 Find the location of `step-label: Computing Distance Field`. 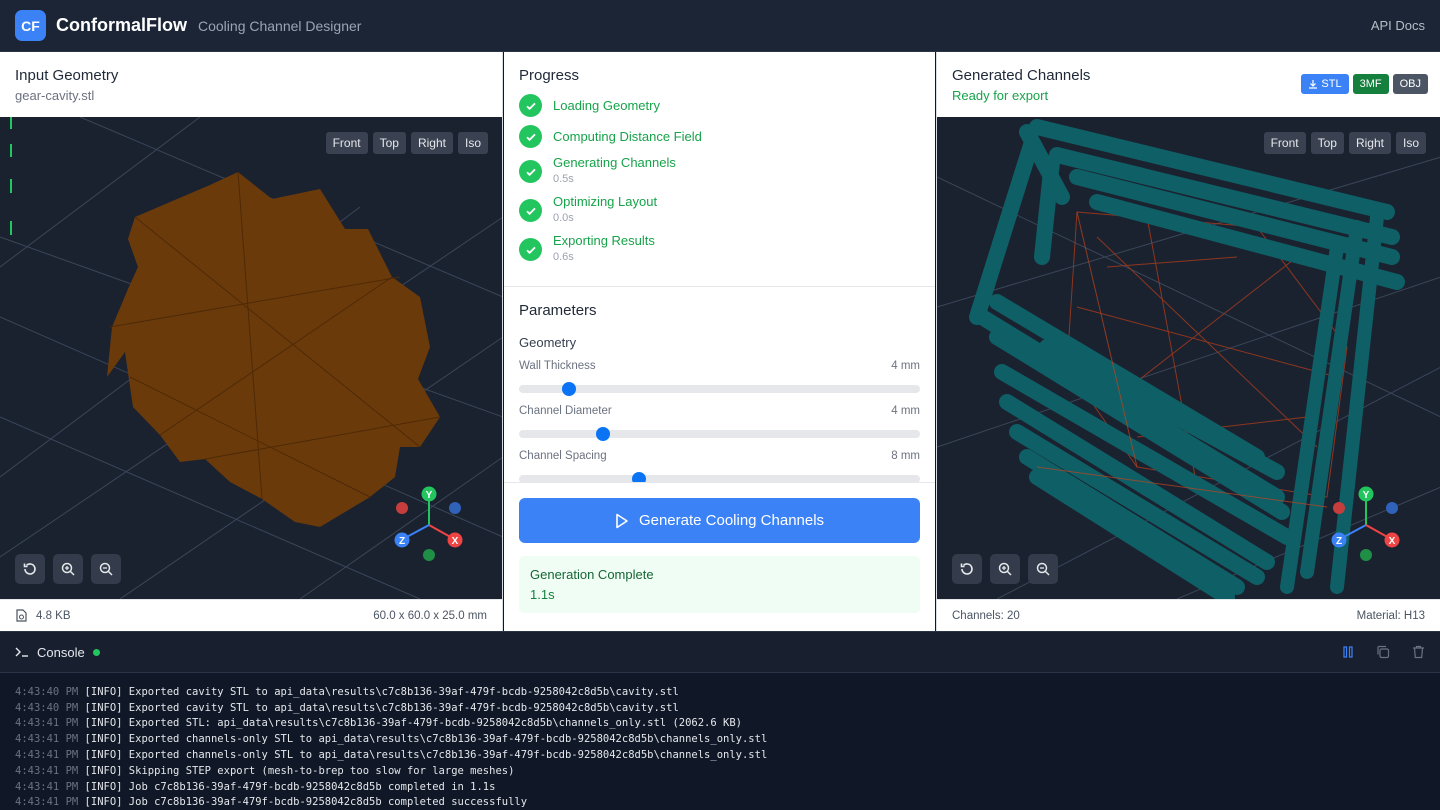

step-label: Computing Distance Field is located at coordinates (627, 136).